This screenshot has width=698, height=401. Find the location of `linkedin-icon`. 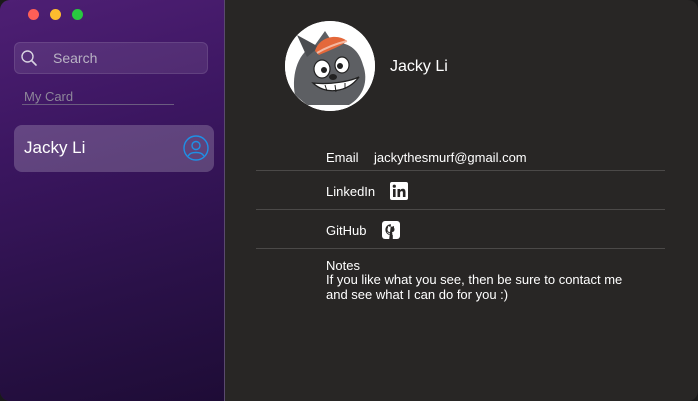

linkedin-icon is located at coordinates (399, 191).